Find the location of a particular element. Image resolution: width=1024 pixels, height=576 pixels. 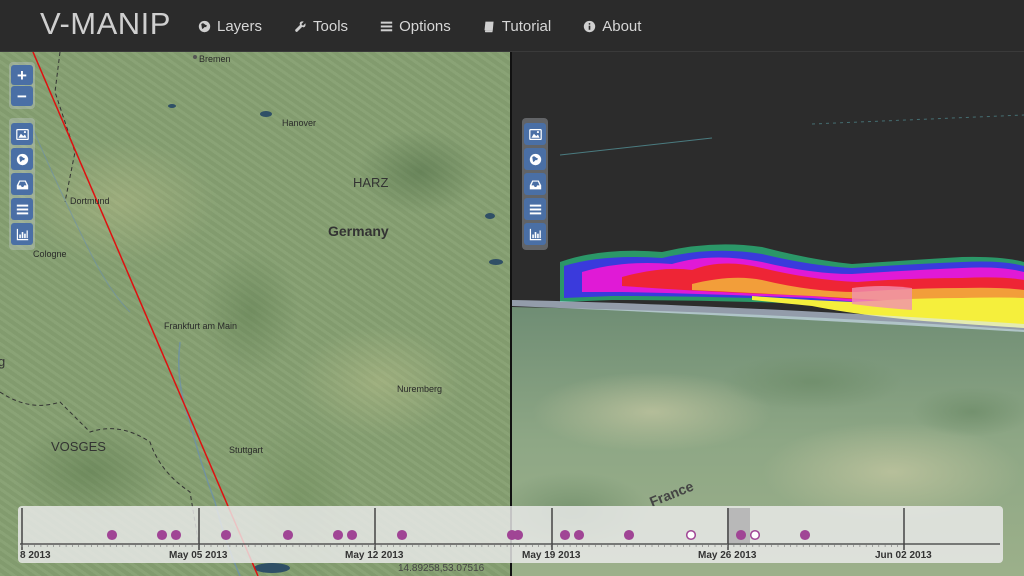

coordinate-readout: 14.89258,53.07516 is located at coordinates (441, 568).